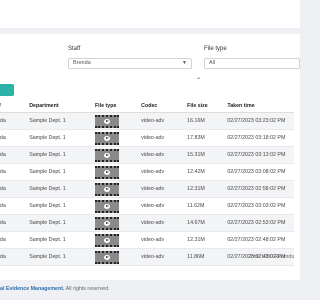 The height and width of the screenshot is (300, 320). Describe the element at coordinates (82, 63) in the screenshot. I see `staff-select-value: Brenda` at that location.